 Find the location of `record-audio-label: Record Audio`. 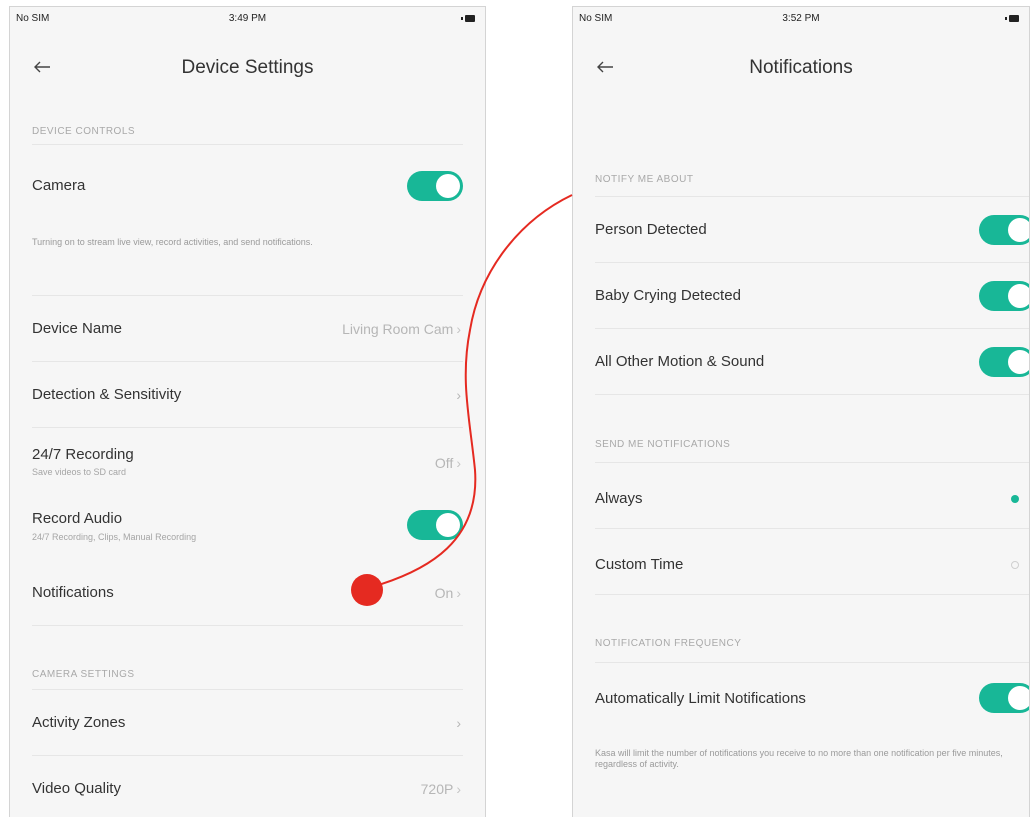

record-audio-label: Record Audio is located at coordinates (77, 518).